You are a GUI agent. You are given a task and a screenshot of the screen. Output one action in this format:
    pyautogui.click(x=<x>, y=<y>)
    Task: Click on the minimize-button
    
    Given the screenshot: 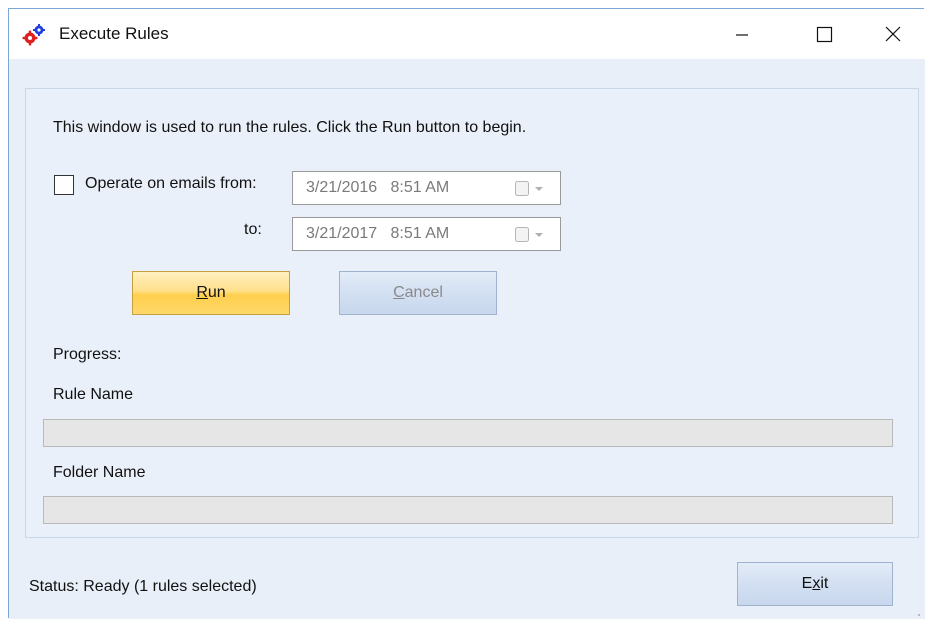 What is the action you would take?
    pyautogui.click(x=742, y=34)
    